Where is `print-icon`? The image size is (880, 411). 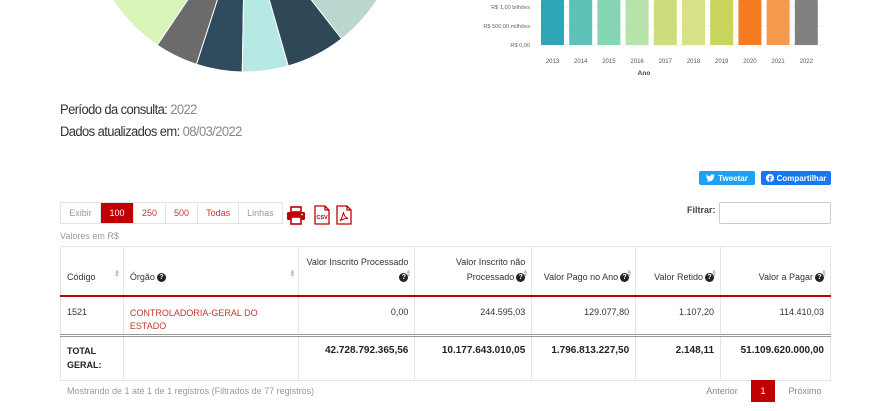
print-icon is located at coordinates (296, 215).